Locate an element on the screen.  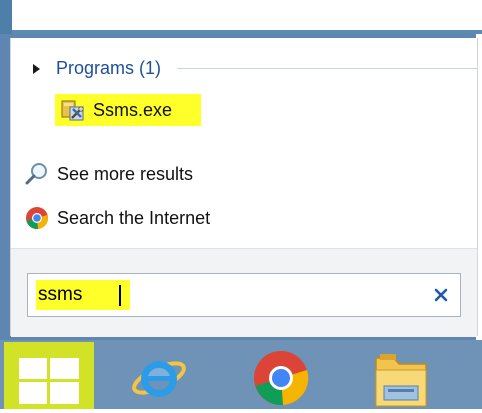
text-caret is located at coordinates (120, 295).